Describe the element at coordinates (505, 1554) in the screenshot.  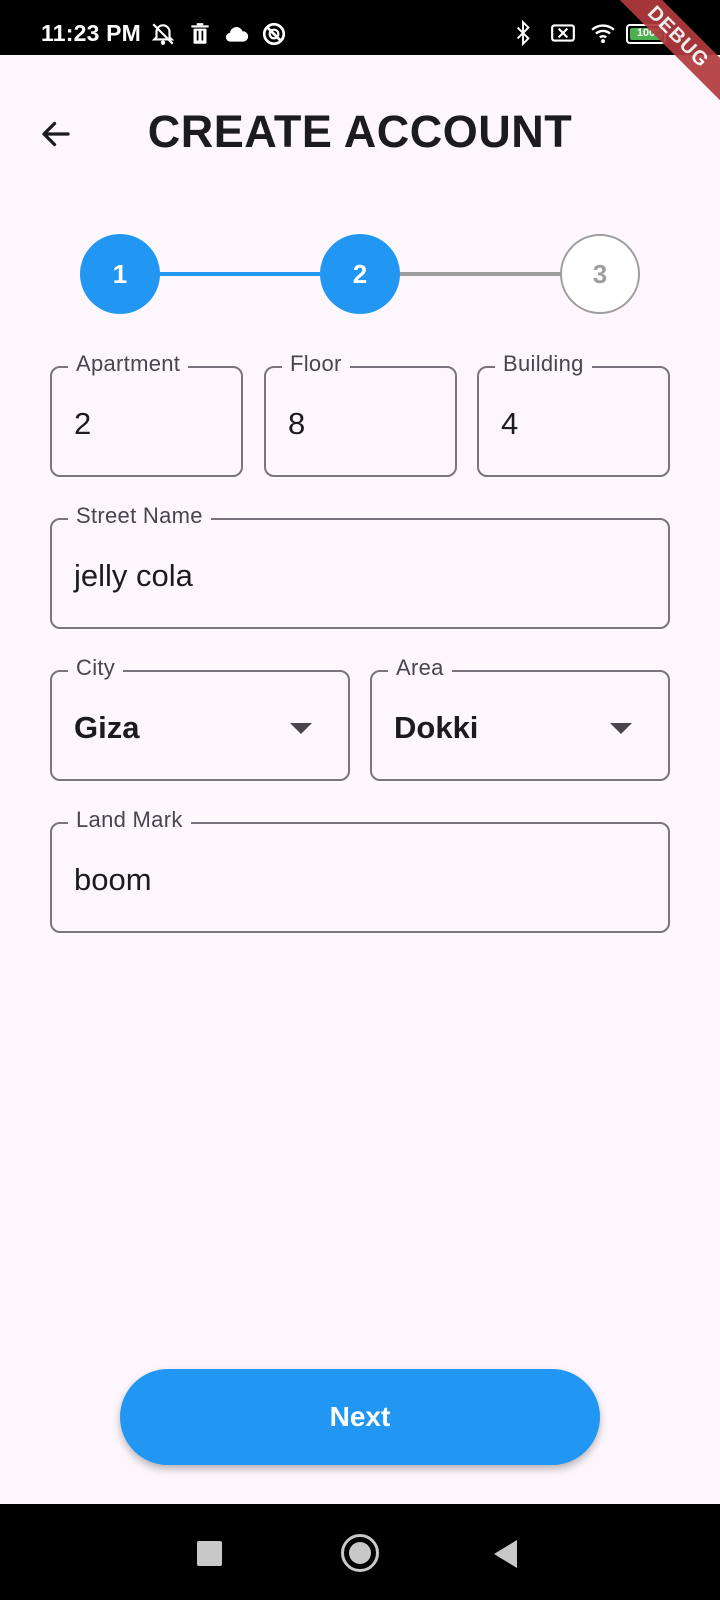
I see `back-icon` at that location.